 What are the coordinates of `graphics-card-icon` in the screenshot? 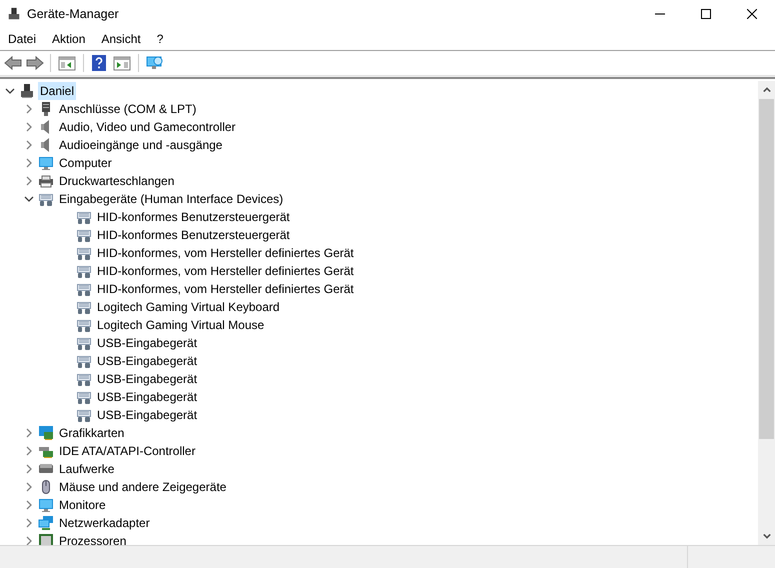 It's located at (46, 433).